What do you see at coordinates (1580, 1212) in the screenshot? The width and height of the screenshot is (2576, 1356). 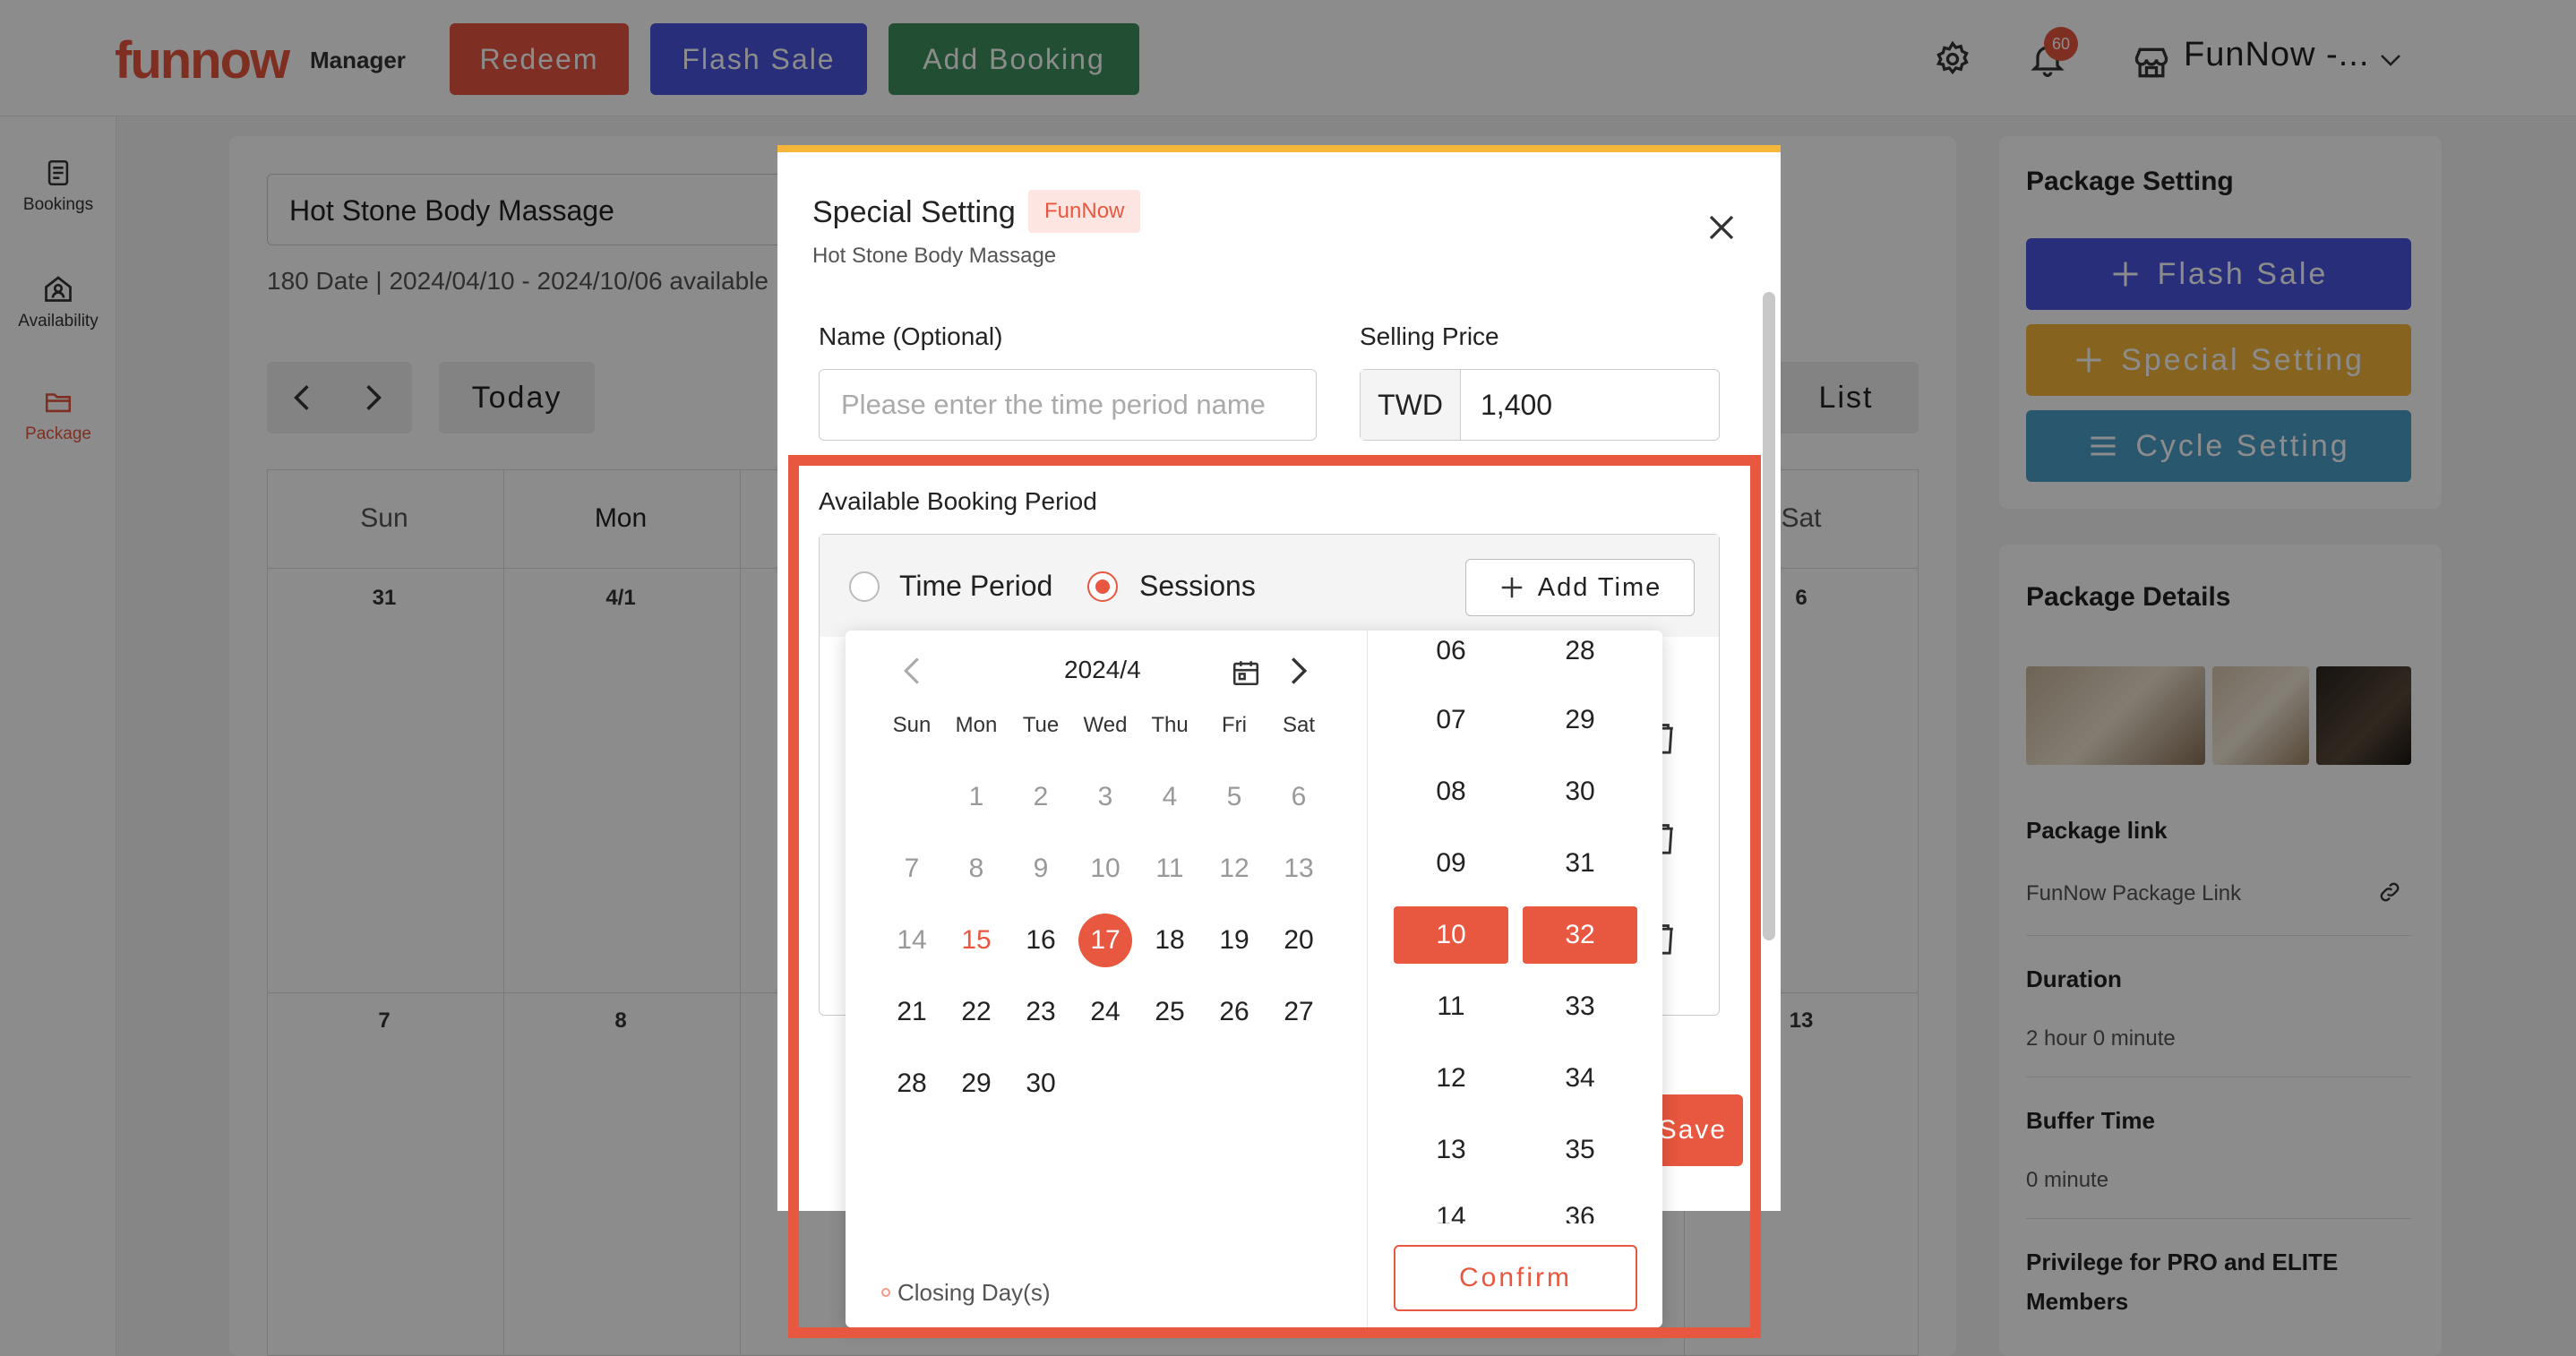 I see `minute-option: 36` at bounding box center [1580, 1212].